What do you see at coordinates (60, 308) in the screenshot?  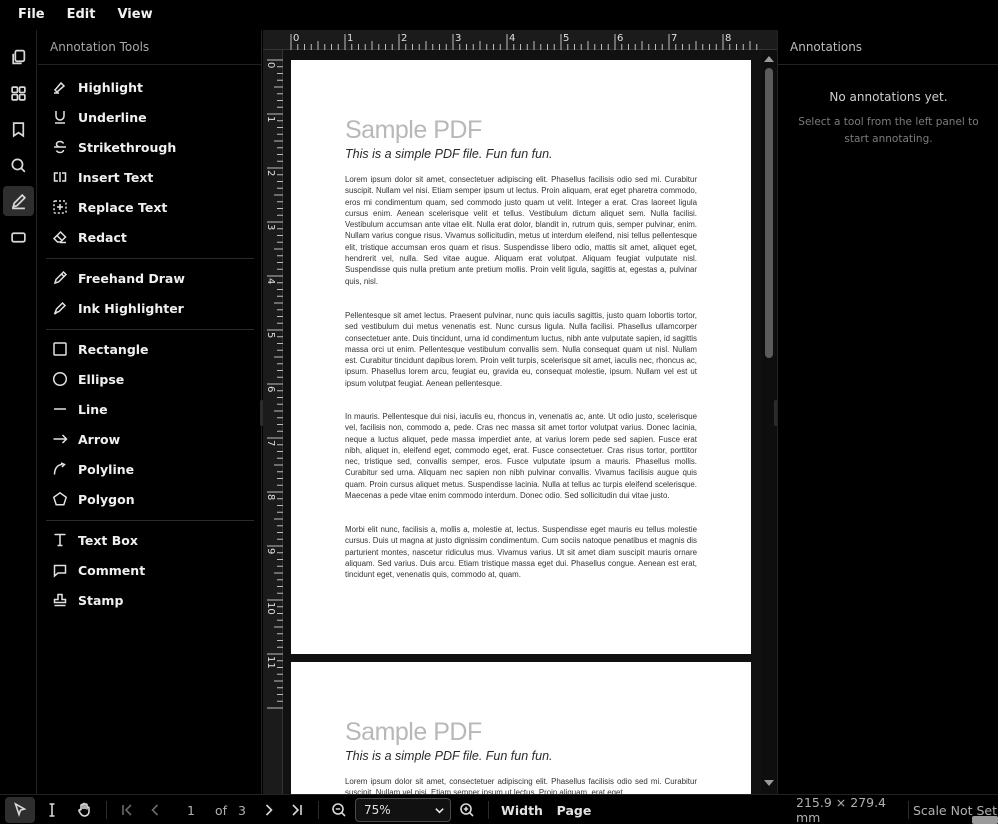 I see `marker-icon` at bounding box center [60, 308].